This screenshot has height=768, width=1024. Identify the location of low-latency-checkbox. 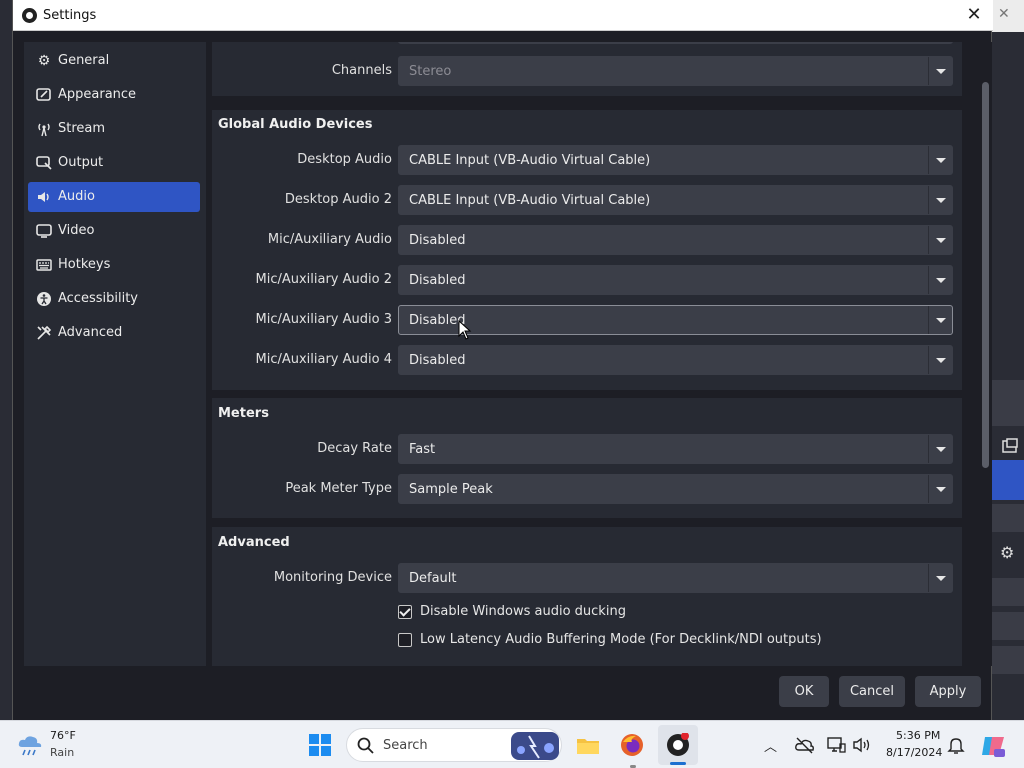
(405, 640).